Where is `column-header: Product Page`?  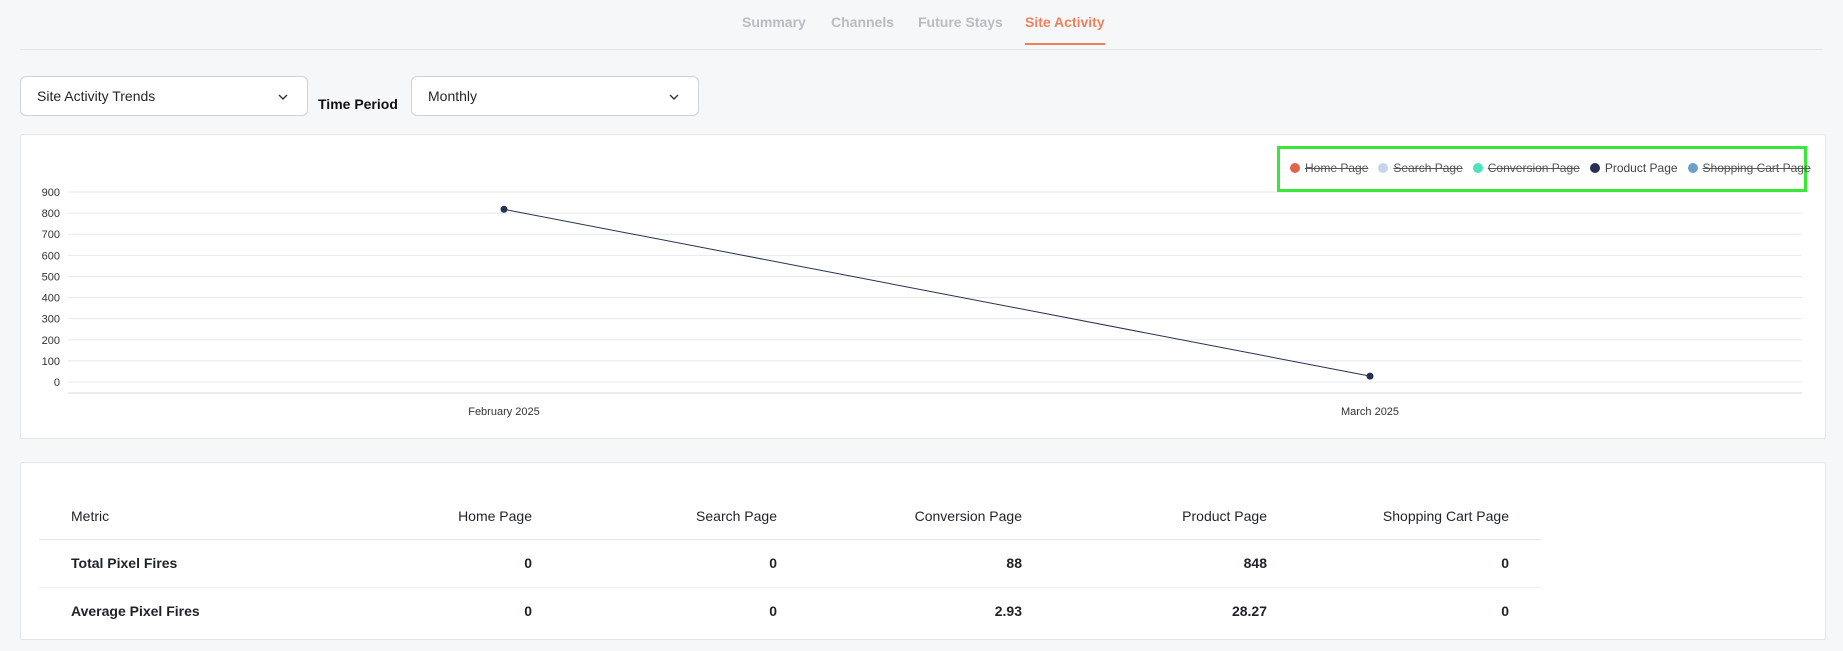 column-header: Product Page is located at coordinates (1156, 516).